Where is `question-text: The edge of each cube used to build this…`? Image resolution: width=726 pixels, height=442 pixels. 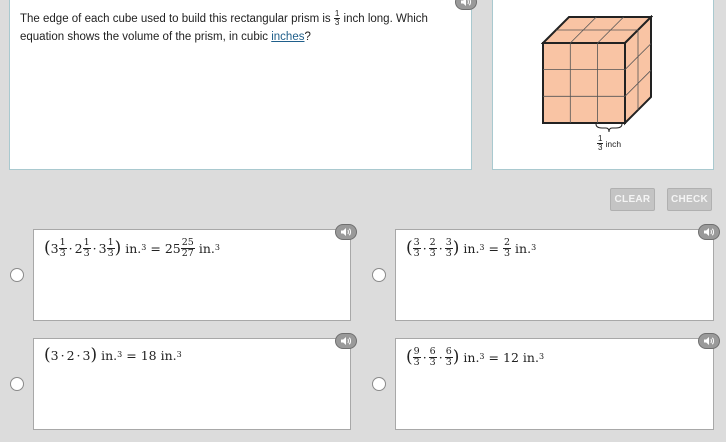 question-text: The edge of each cube used to build this… is located at coordinates (224, 26).